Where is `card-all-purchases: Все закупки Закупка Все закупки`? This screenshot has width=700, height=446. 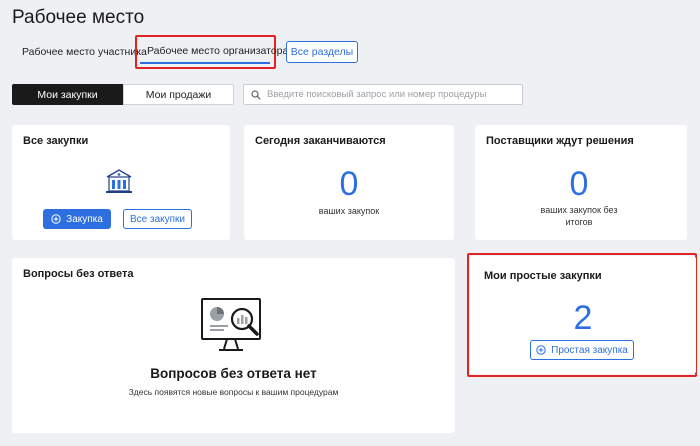 card-all-purchases: Все закупки Закупка Все закупки is located at coordinates (121, 182).